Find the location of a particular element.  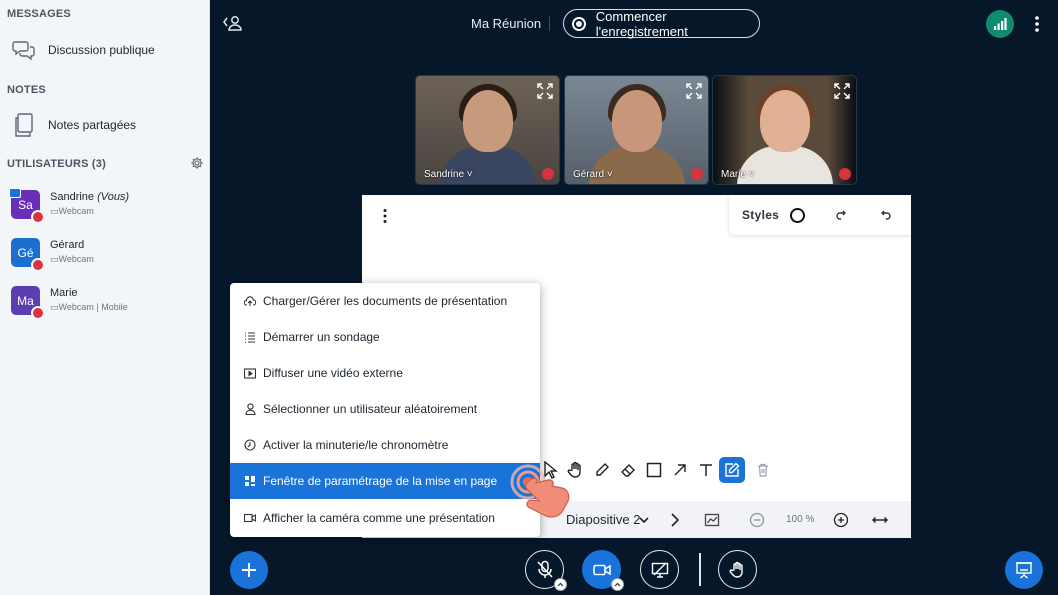

start-recording-label: Commencer l'enregistrement is located at coordinates (641, 23).